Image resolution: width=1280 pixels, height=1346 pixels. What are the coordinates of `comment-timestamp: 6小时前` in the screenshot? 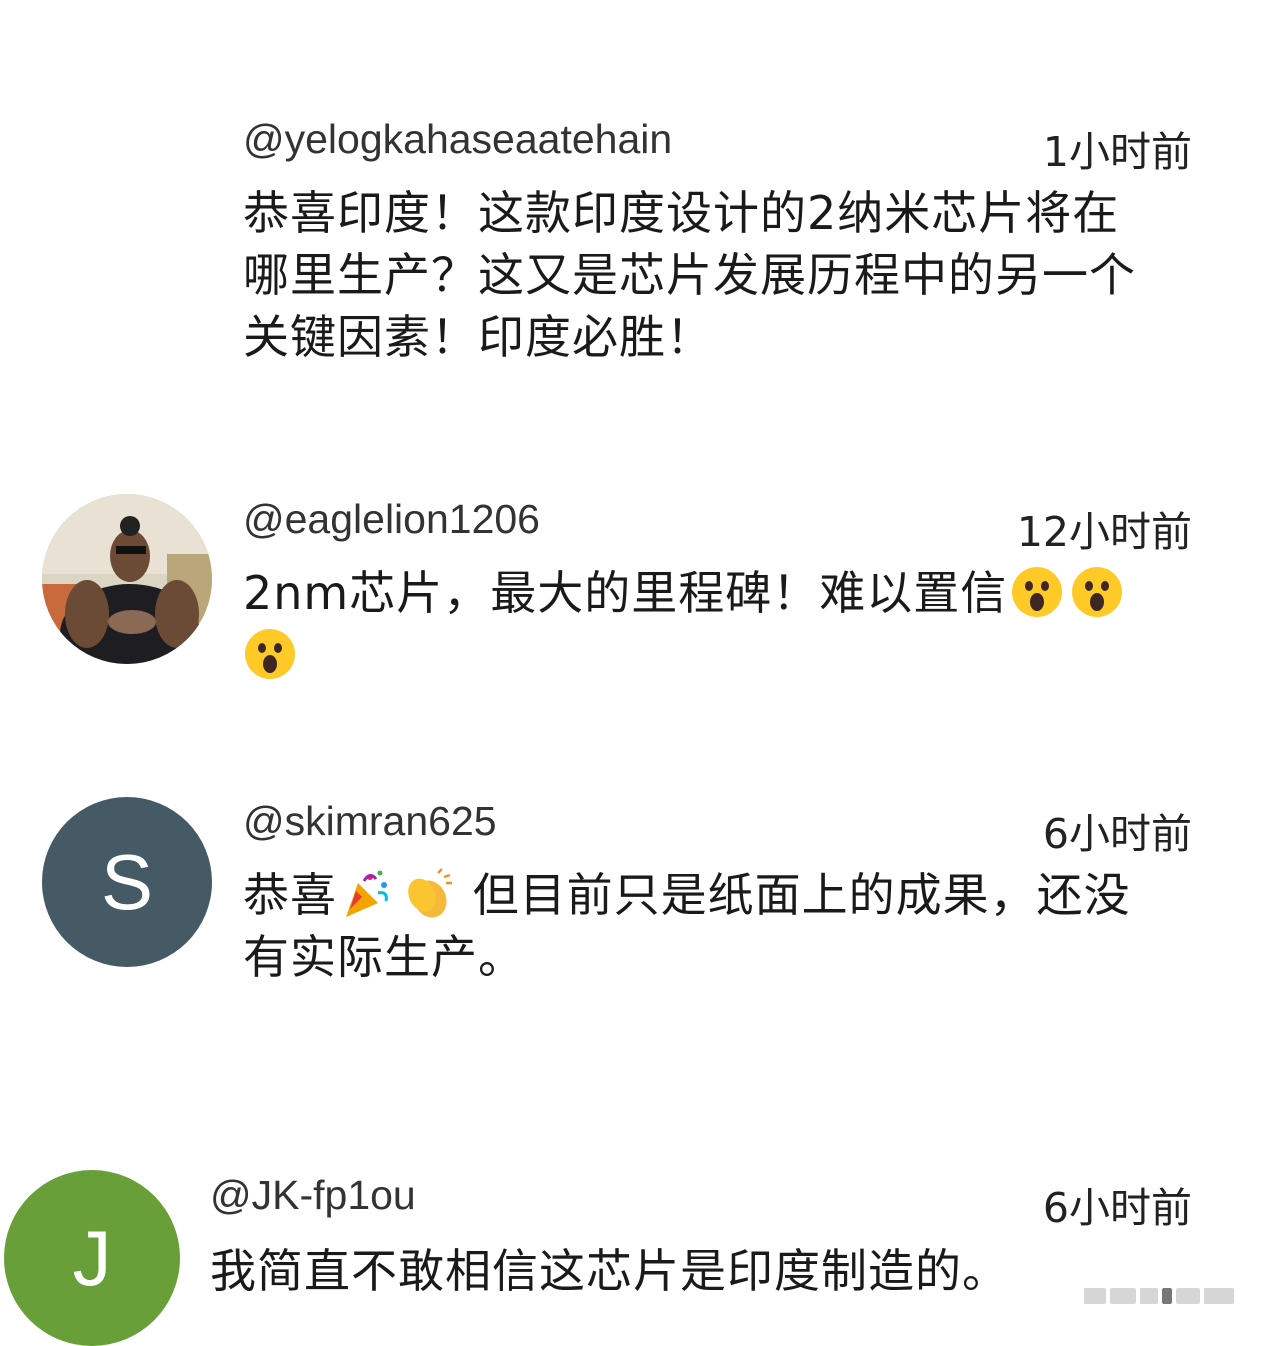 It's located at (1117, 1208).